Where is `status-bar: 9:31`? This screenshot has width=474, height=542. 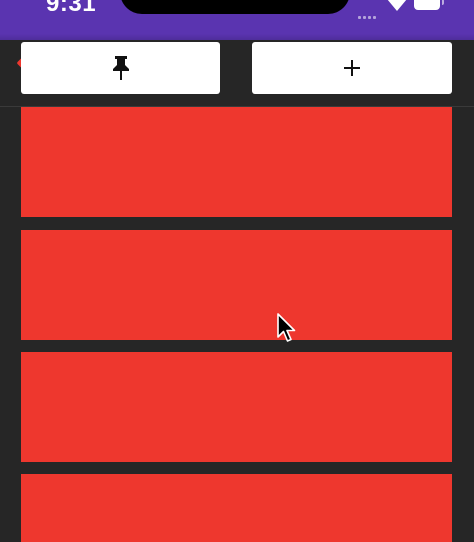
status-bar: 9:31 is located at coordinates (237, 20).